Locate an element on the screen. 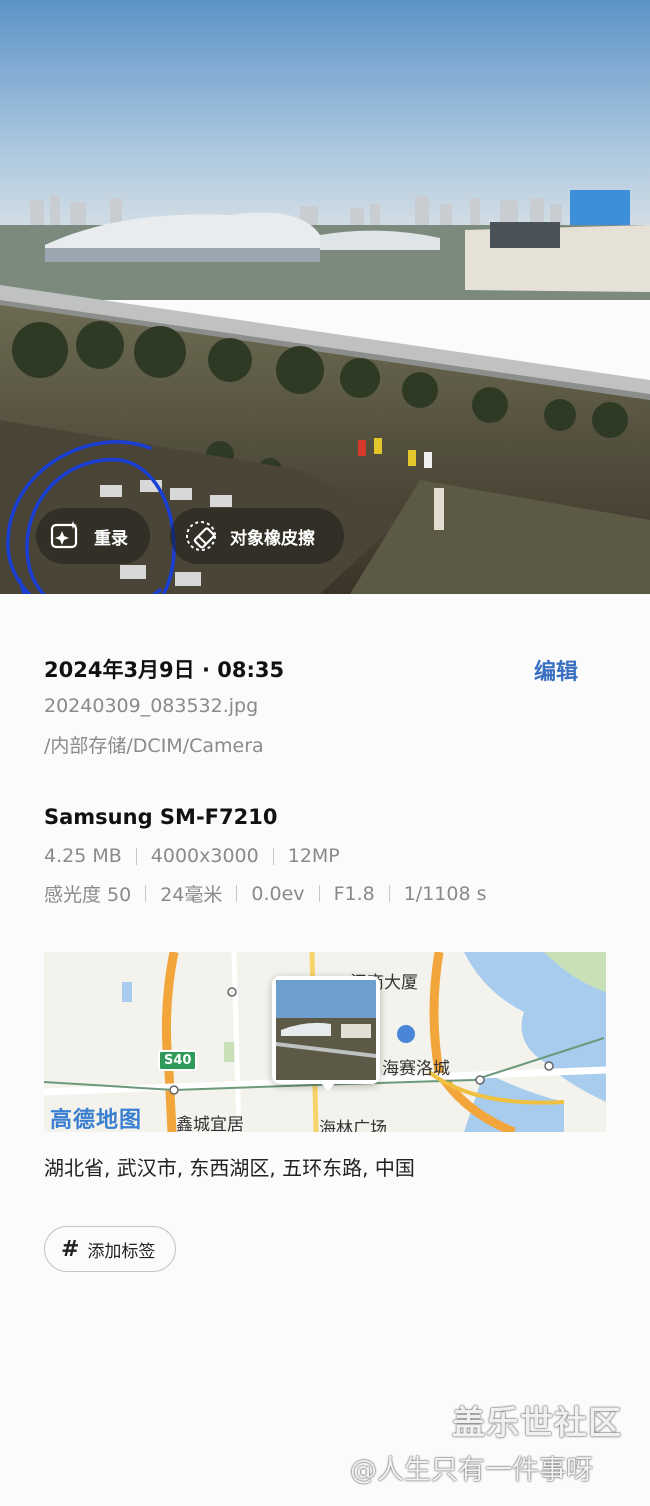  map-label: 海林广场 is located at coordinates (353, 1125).